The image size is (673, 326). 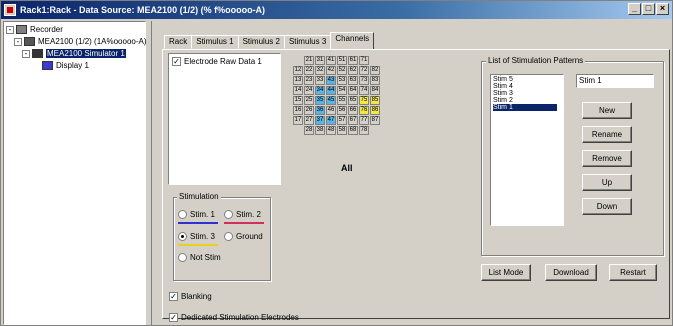 I want to click on tab-stimulus-2: Stimulus 2, so click(x=261, y=42).